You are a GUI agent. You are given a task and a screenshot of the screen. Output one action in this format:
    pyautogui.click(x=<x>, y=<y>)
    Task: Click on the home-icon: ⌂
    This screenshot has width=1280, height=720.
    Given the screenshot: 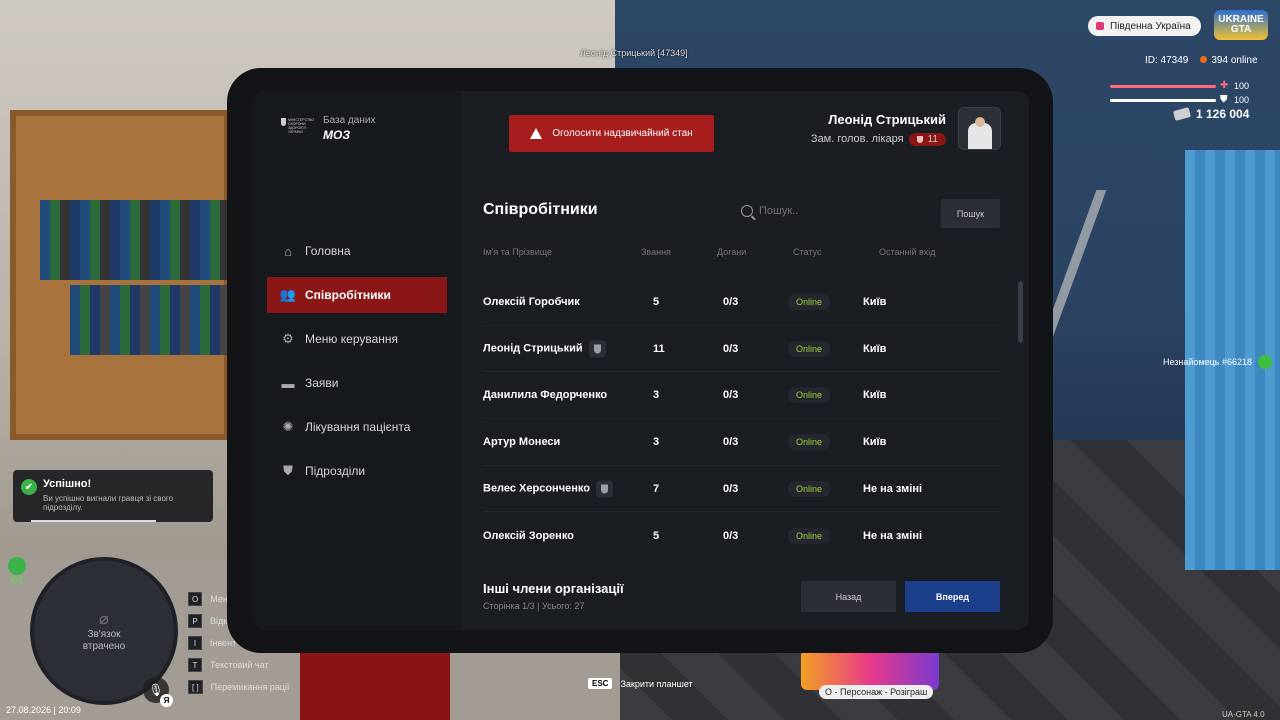 What is the action you would take?
    pyautogui.click(x=288, y=251)
    